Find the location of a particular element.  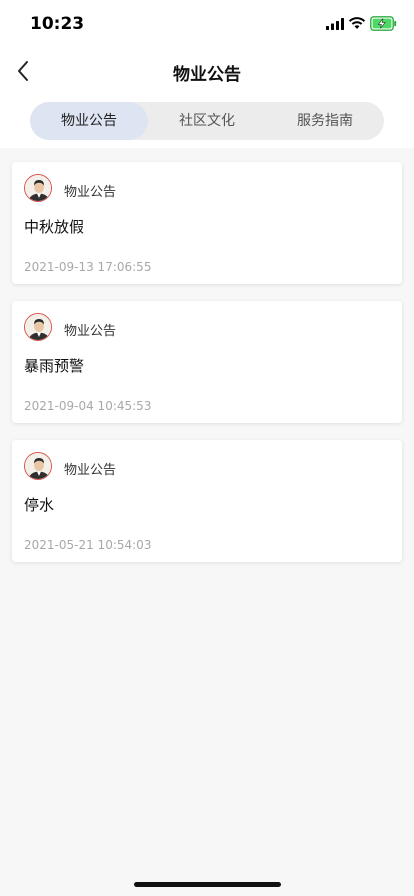

page-title: 物业公告 is located at coordinates (207, 75).